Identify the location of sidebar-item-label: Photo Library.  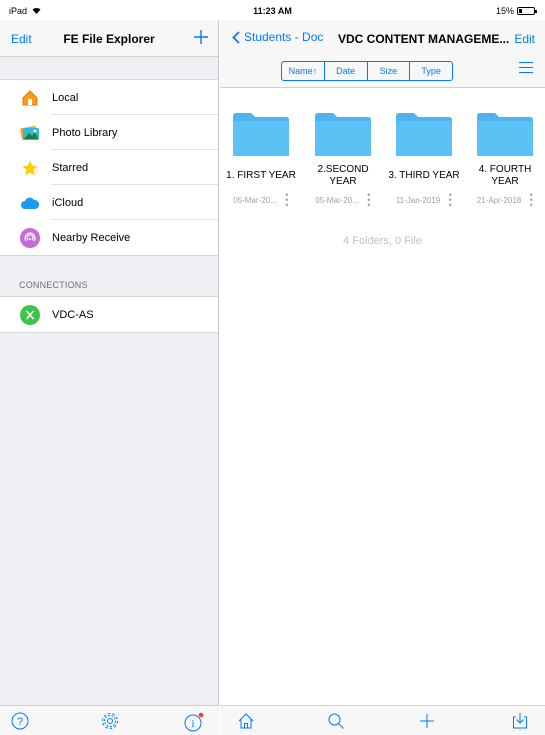
(85, 132).